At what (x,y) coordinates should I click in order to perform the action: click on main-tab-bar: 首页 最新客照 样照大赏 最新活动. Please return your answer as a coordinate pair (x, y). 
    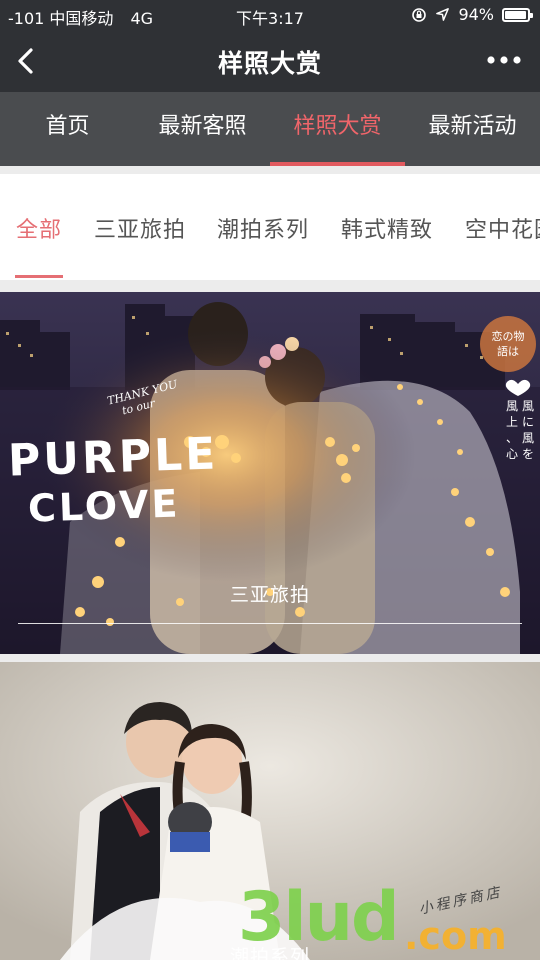
    Looking at the image, I should click on (270, 129).